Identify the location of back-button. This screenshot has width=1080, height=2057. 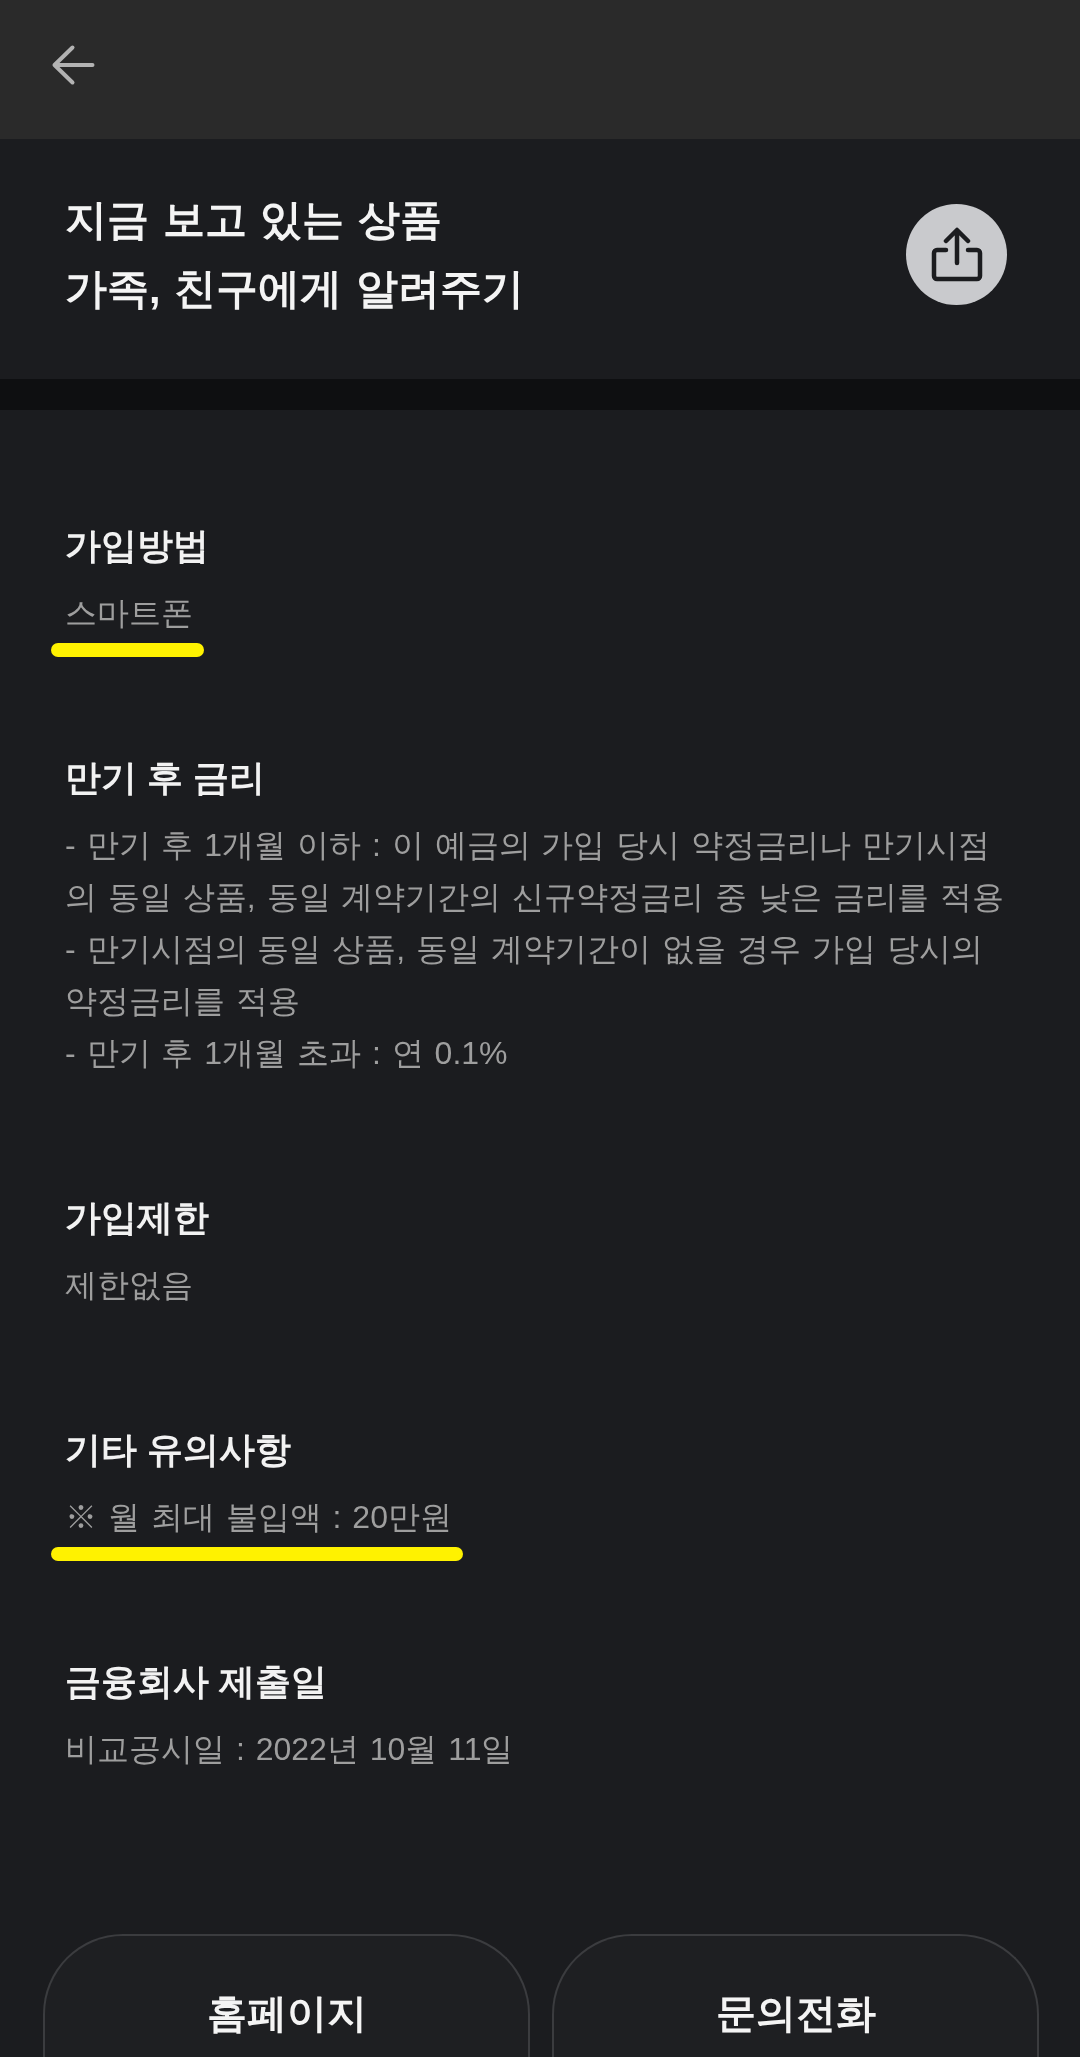
(73, 65).